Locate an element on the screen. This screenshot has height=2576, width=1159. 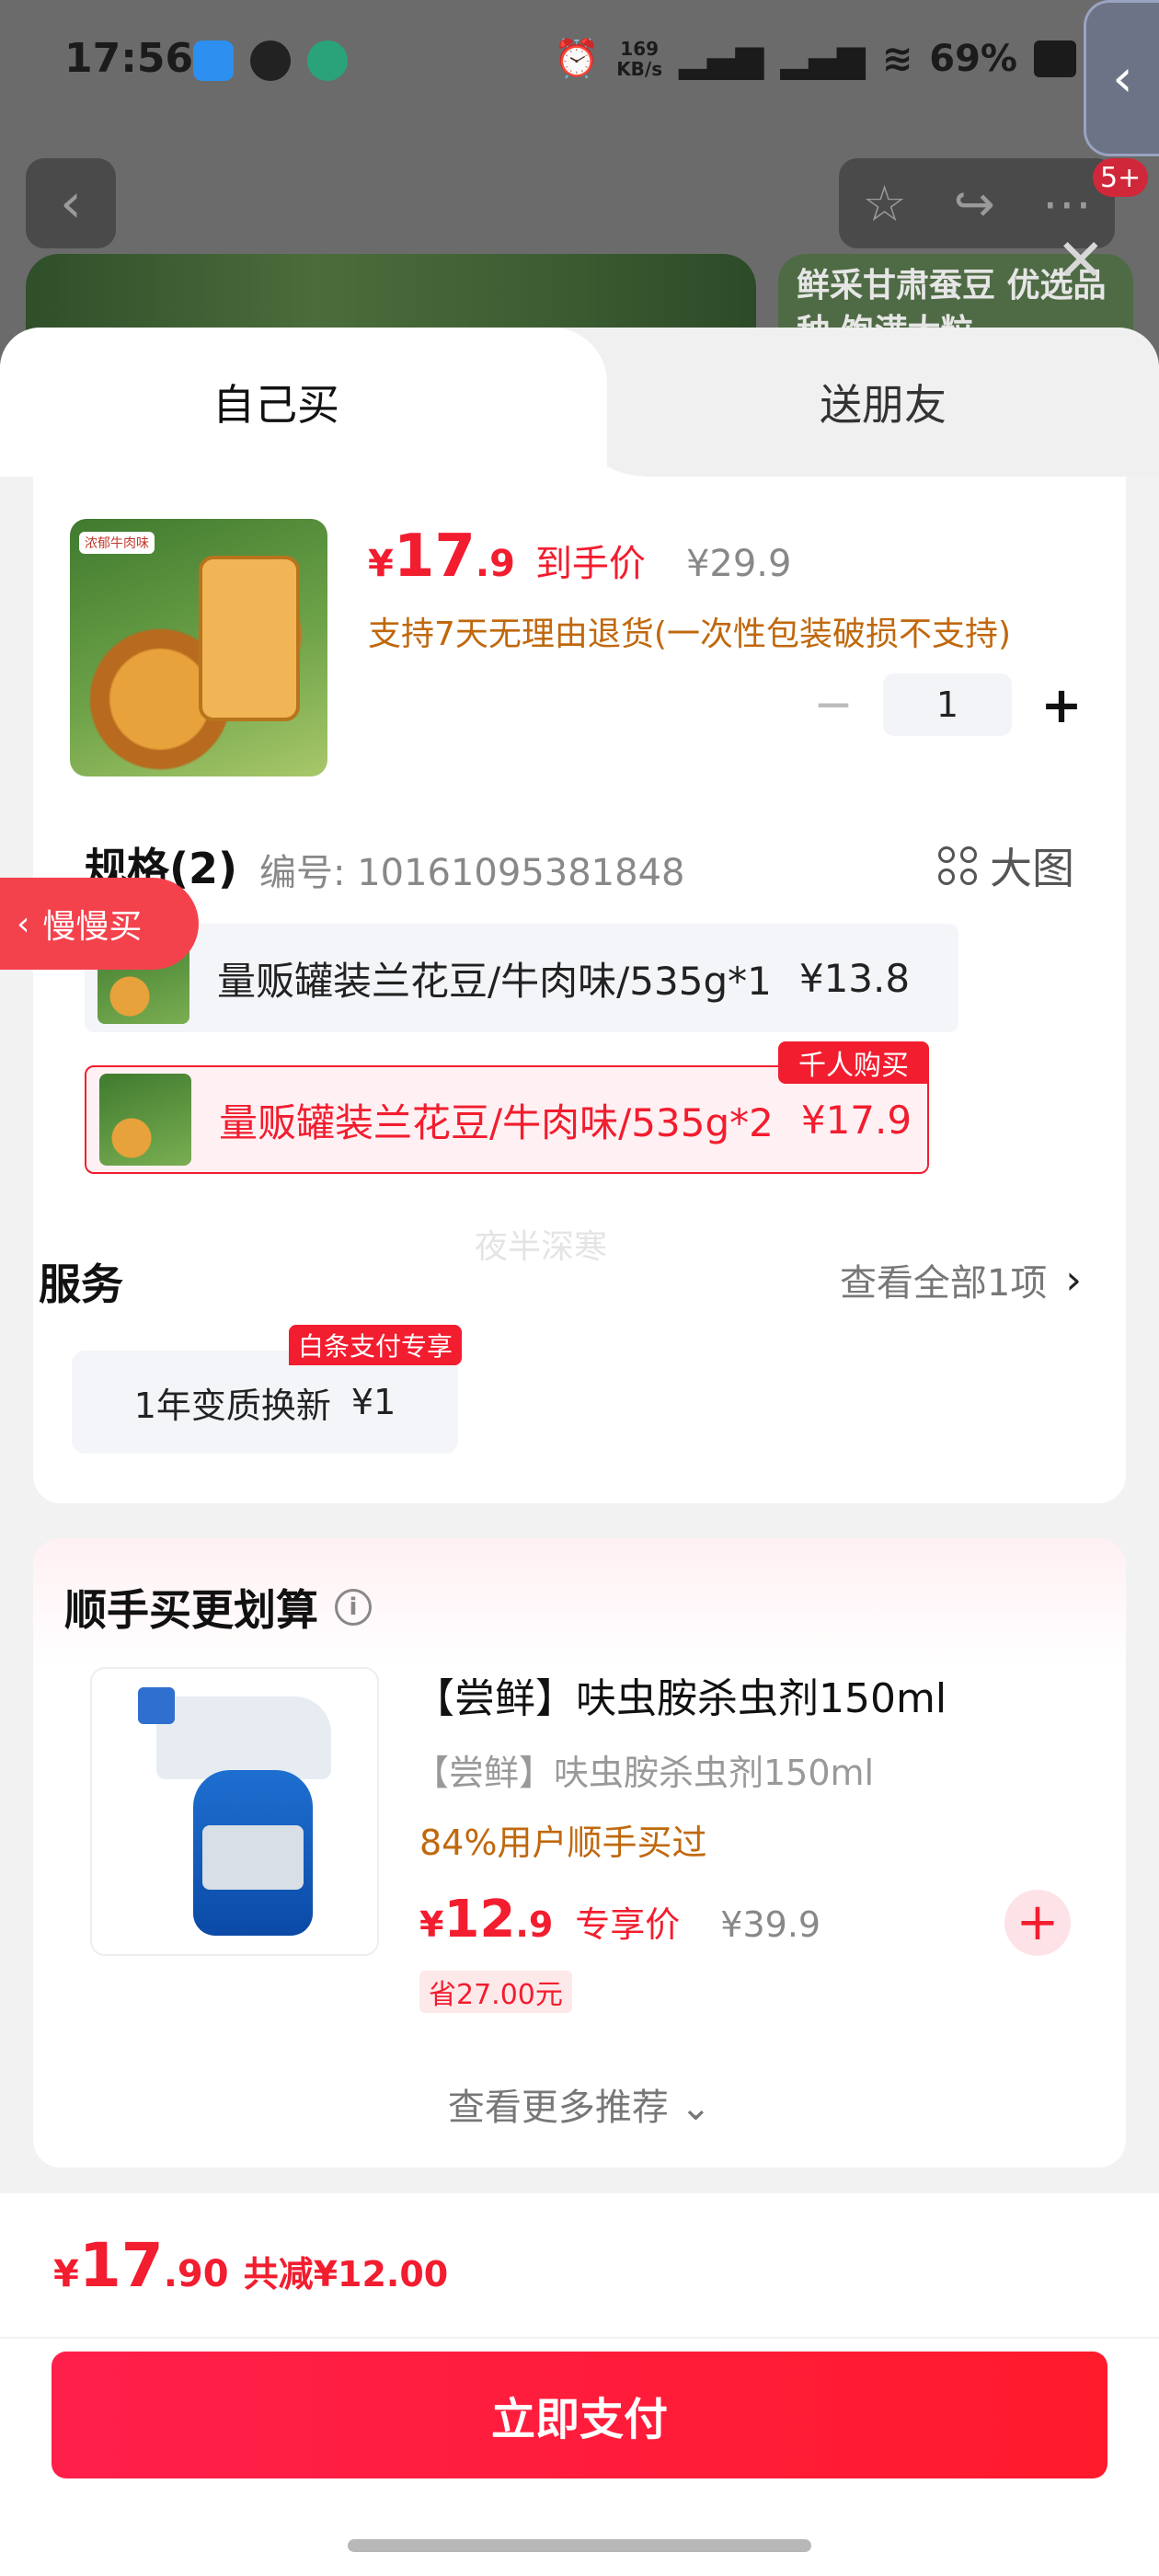
big-image-label: 大图 is located at coordinates (1032, 868).